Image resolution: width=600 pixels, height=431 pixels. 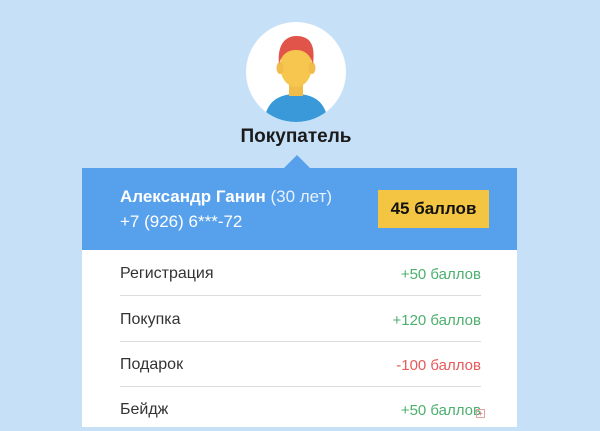 What do you see at coordinates (152, 364) in the screenshot?
I see `history-label: Подарок` at bounding box center [152, 364].